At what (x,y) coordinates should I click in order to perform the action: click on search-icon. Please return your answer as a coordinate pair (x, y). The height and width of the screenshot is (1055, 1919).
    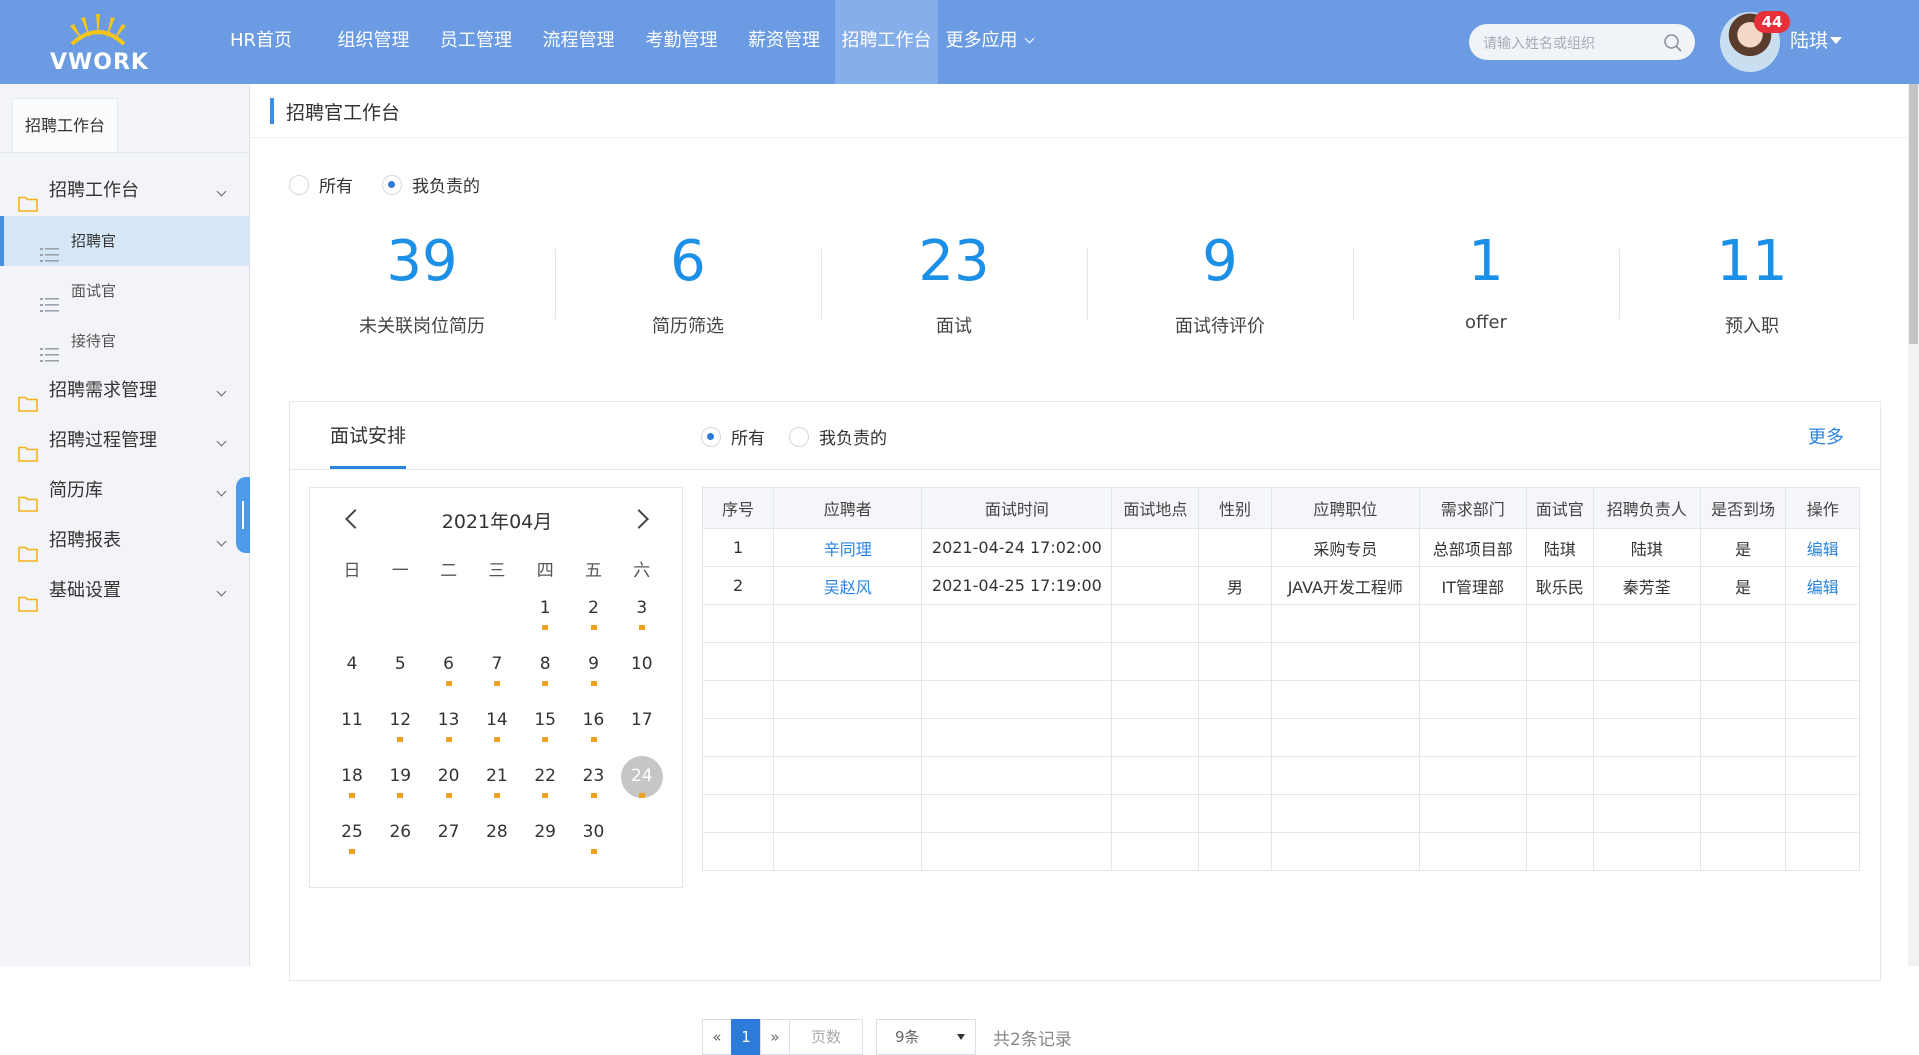
    Looking at the image, I should click on (1673, 43).